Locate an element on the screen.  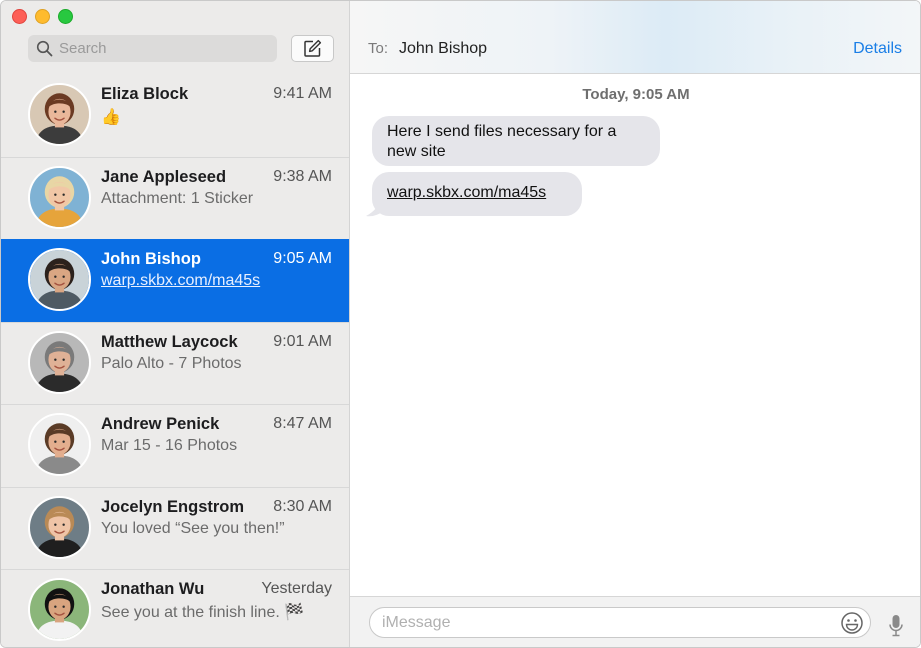
conversation-preview: You loved “See you then!” is located at coordinates (193, 528).